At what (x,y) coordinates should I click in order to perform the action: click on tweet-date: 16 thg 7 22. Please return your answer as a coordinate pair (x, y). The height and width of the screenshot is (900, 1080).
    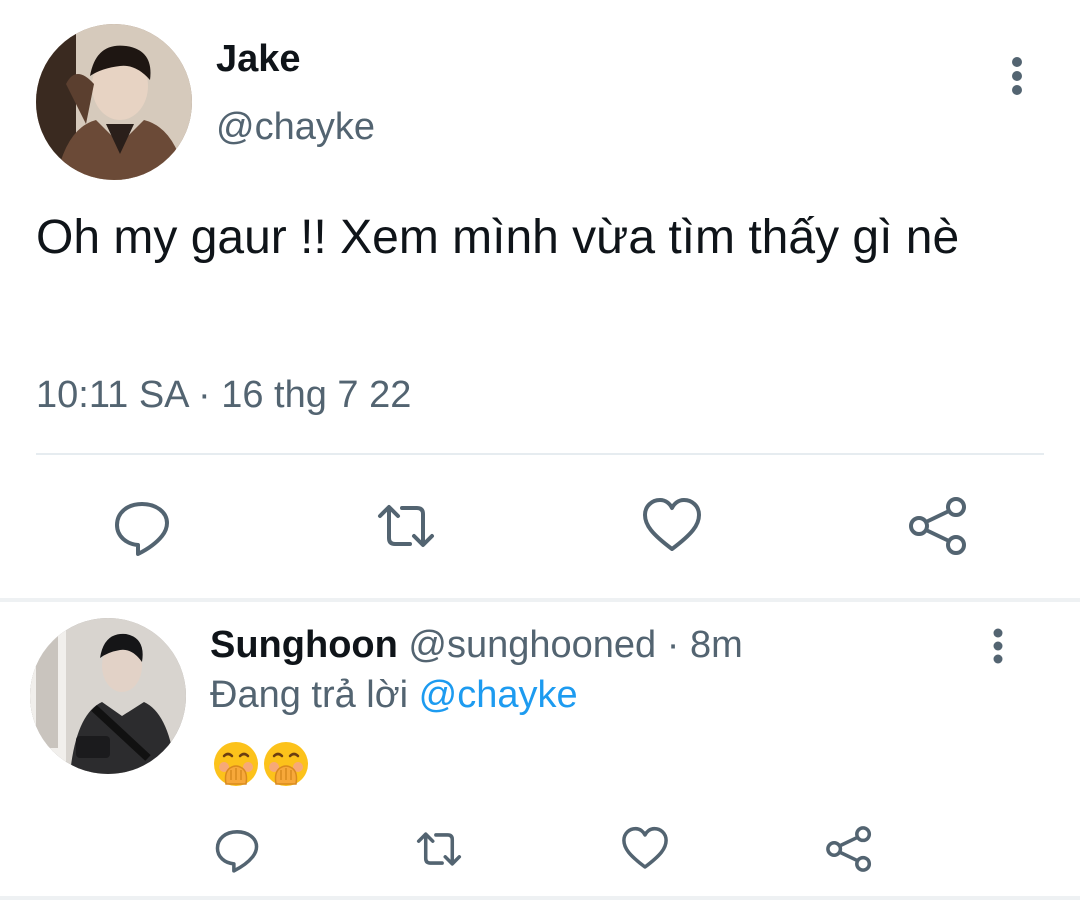
    Looking at the image, I should click on (316, 395).